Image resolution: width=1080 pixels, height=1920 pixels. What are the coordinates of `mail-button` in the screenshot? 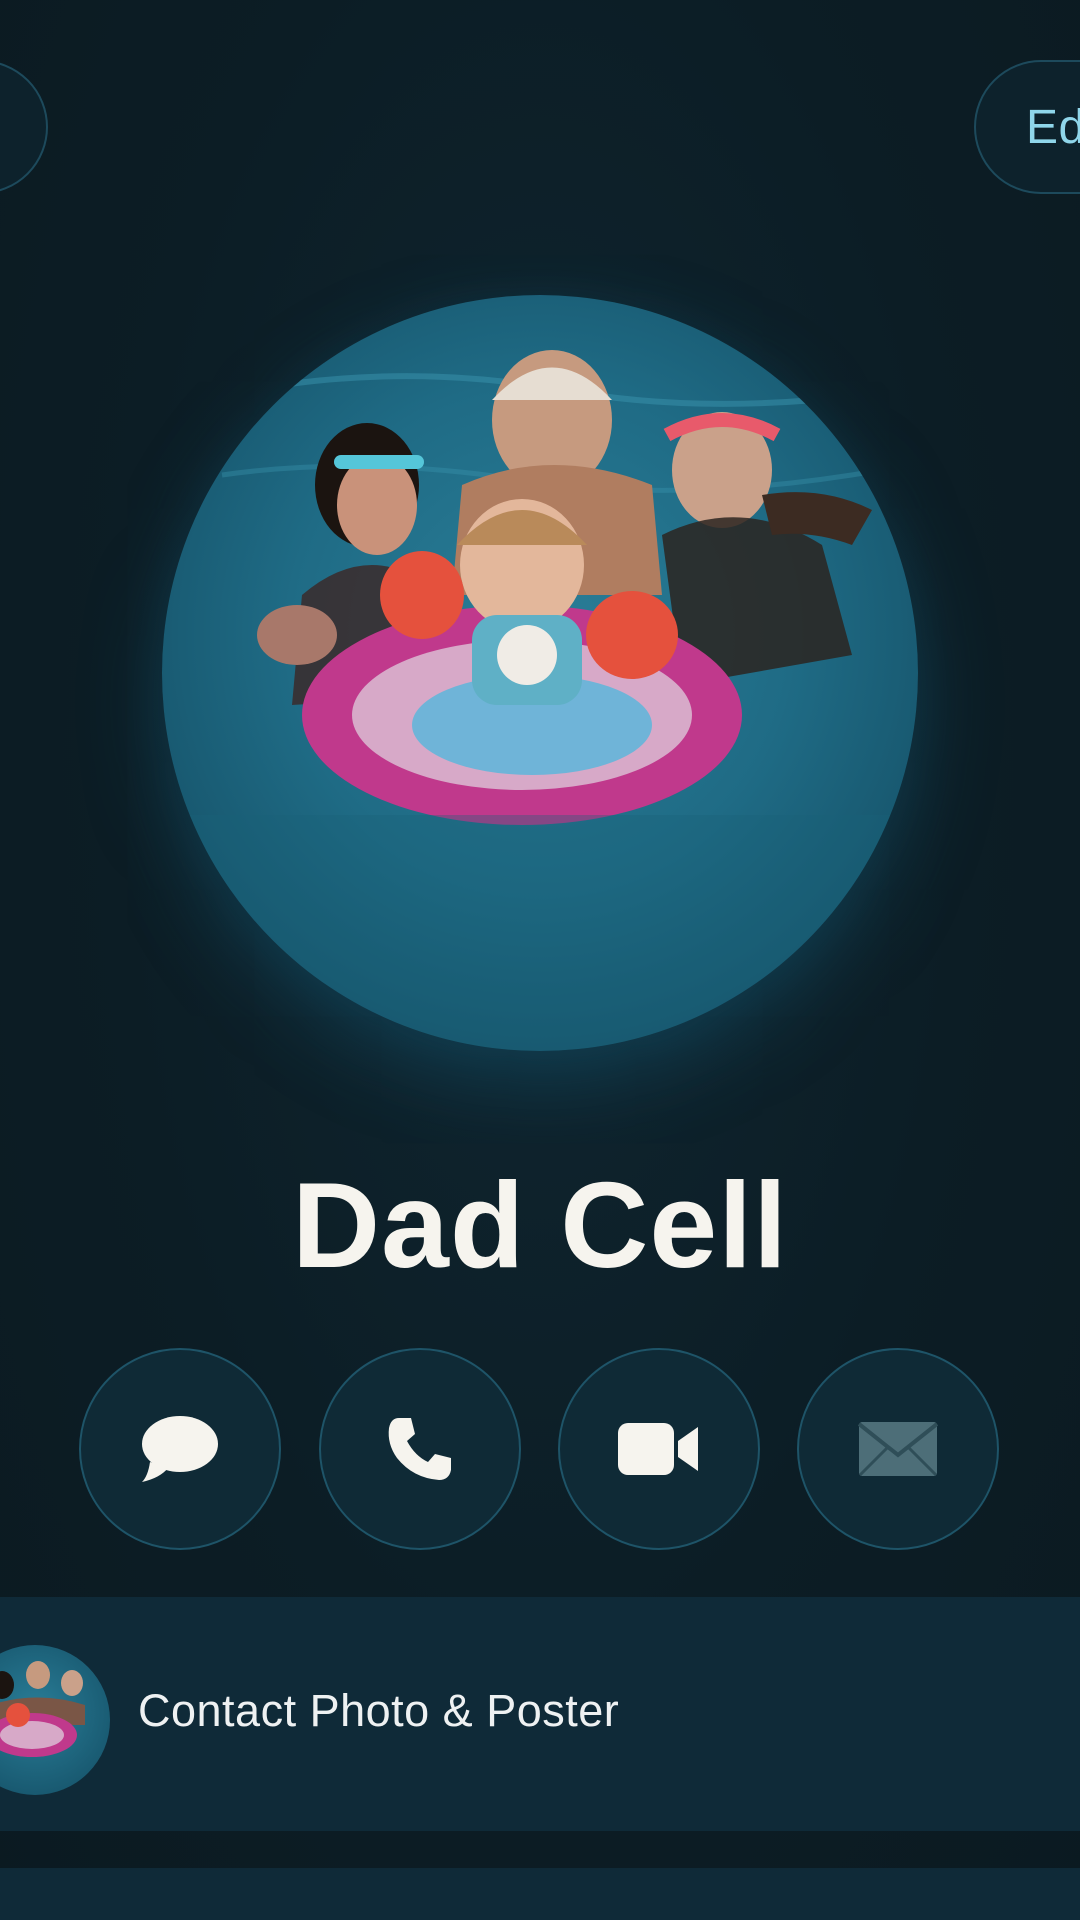 It's located at (898, 1449).